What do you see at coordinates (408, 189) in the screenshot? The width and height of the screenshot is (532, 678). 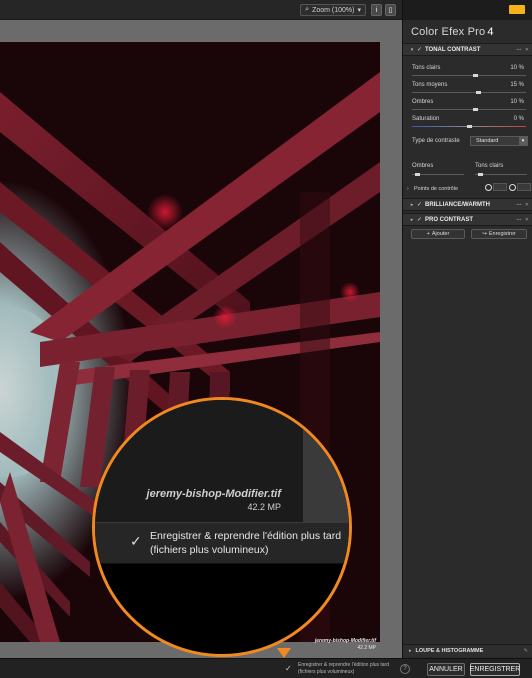 I see `chevron-right-icon: ›` at bounding box center [408, 189].